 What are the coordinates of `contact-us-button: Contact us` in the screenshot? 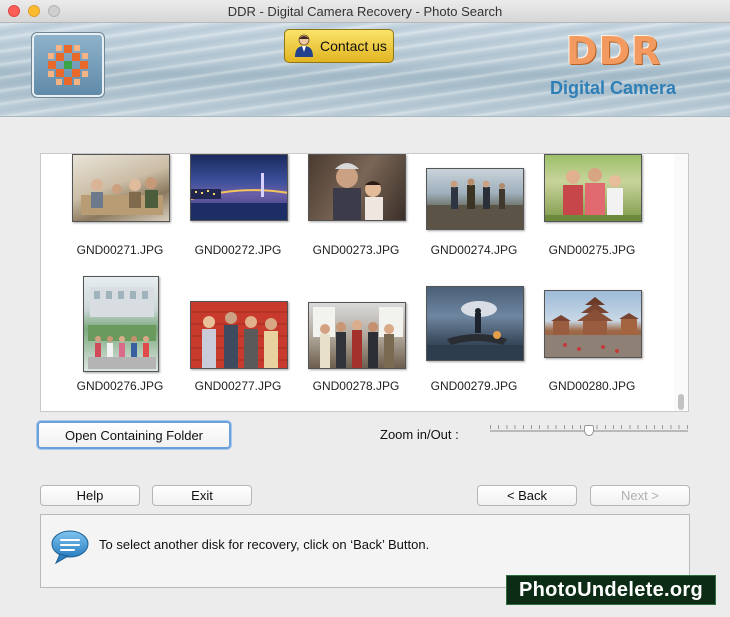 It's located at (339, 46).